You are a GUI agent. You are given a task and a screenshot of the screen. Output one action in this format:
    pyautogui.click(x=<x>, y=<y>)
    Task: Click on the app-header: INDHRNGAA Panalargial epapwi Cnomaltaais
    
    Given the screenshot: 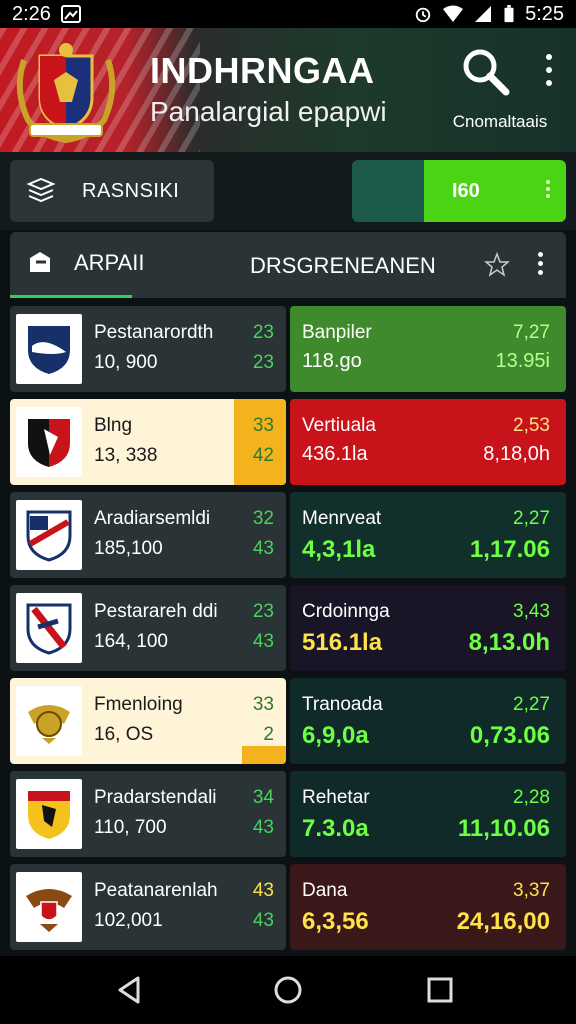 What is the action you would take?
    pyautogui.click(x=288, y=90)
    